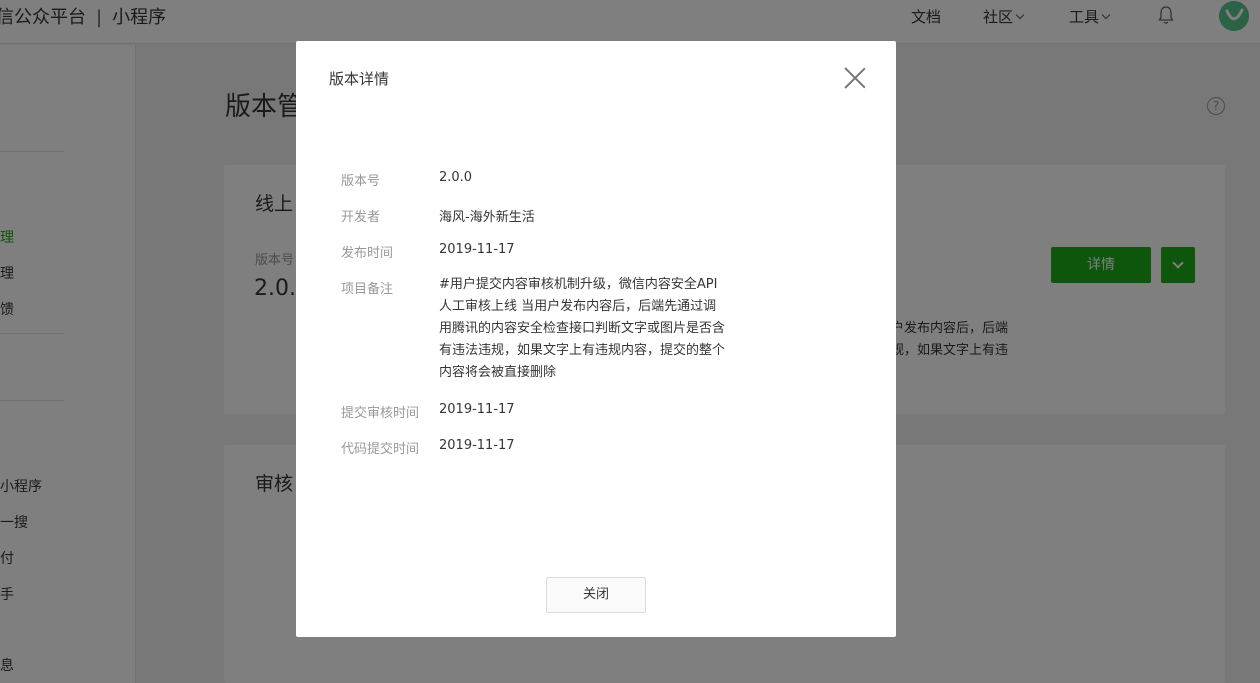  I want to click on detail-value: 2.0.0, so click(456, 177).